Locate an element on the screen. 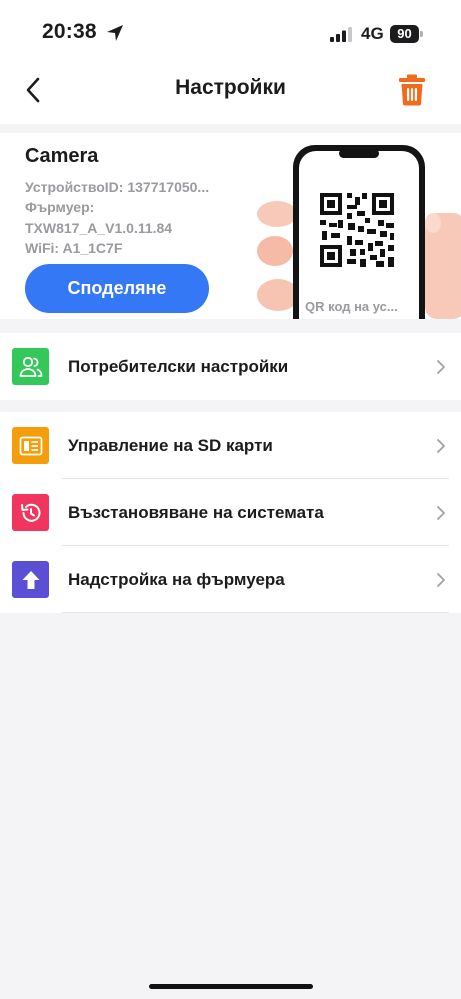 This screenshot has width=461, height=999. system-restore-row: Възстановяване на системата is located at coordinates (230, 512).